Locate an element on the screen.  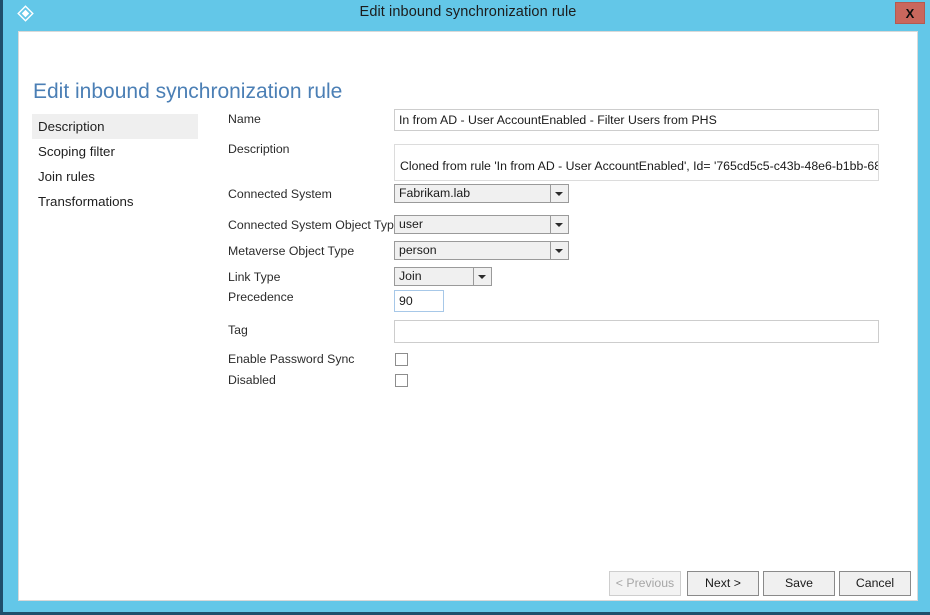
window-title: Edit inbound synchronization rule is located at coordinates (468, 12).